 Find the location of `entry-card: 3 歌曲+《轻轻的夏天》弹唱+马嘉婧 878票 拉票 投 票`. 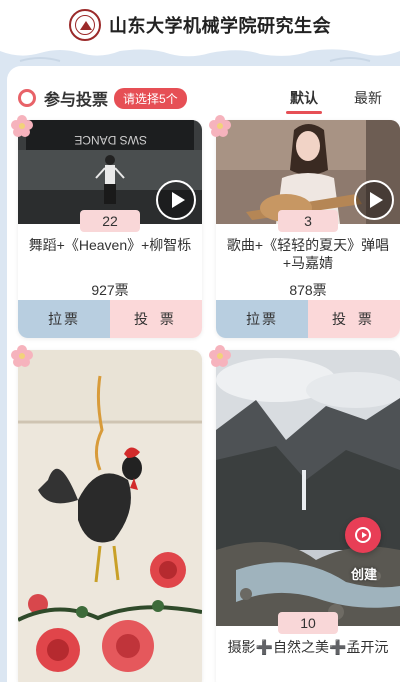

entry-card: 3 歌曲+《轻轻的夏天》弹唱+马嘉婧 878票 拉票 投 票 is located at coordinates (308, 229).